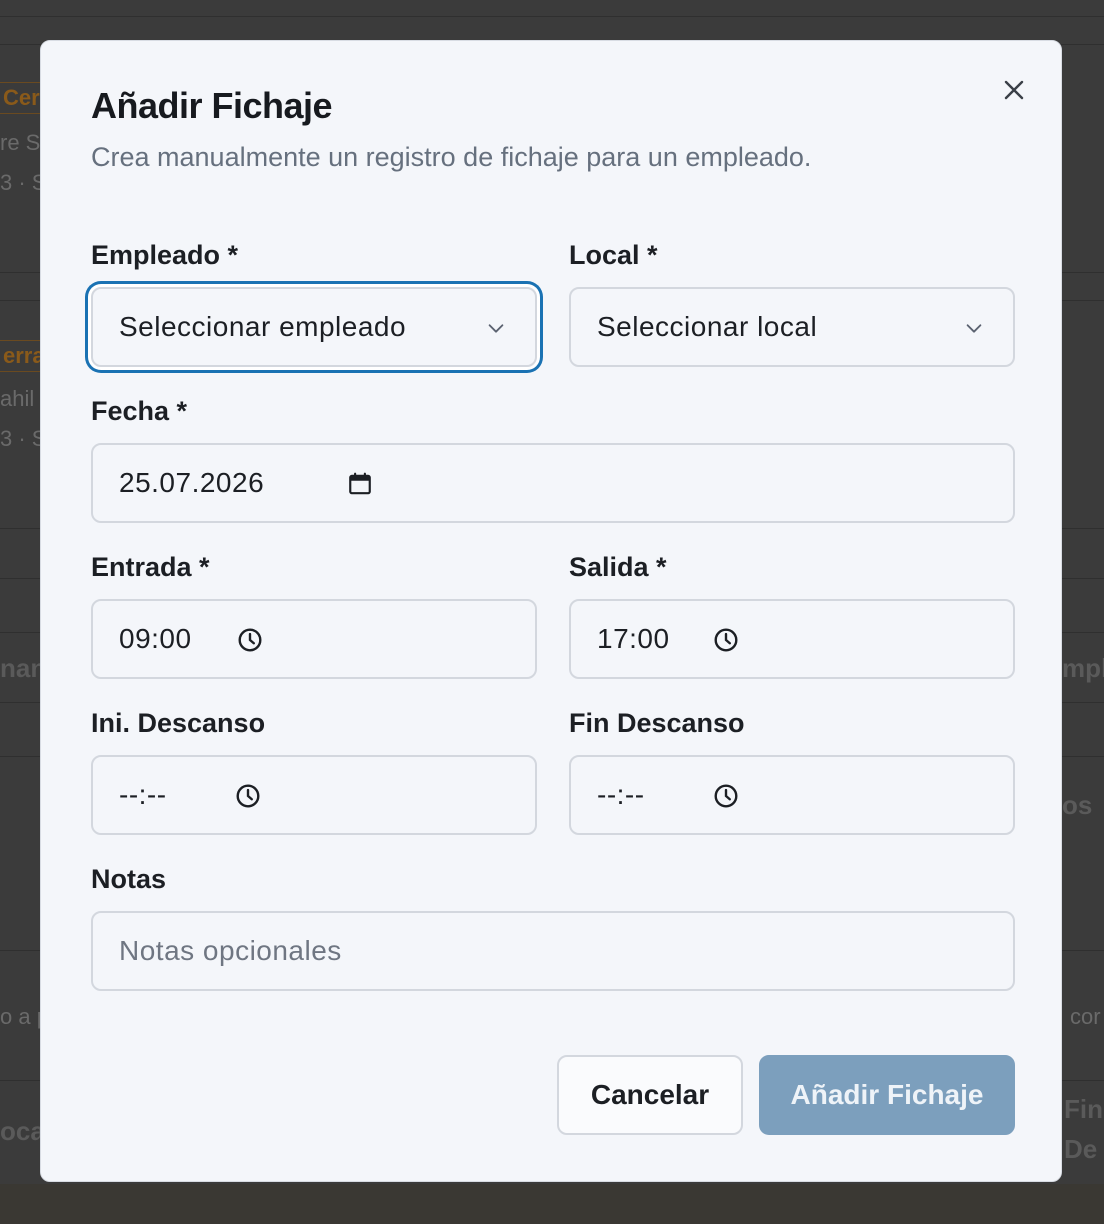  What do you see at coordinates (150, 567) in the screenshot?
I see `entrada-label: Entrada *` at bounding box center [150, 567].